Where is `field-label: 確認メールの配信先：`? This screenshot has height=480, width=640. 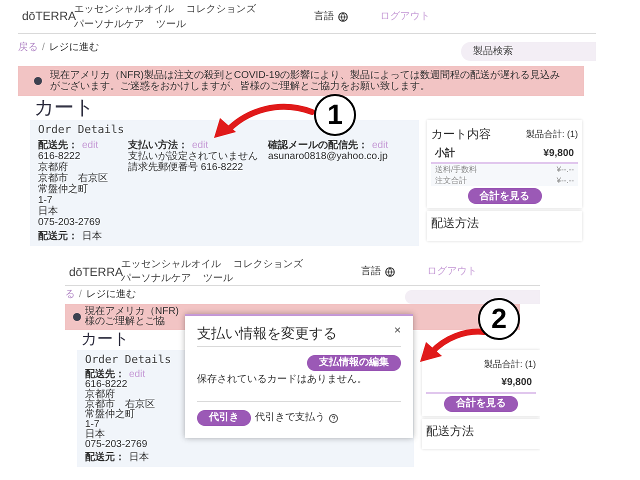
field-label: 確認メールの配信先： is located at coordinates (318, 145).